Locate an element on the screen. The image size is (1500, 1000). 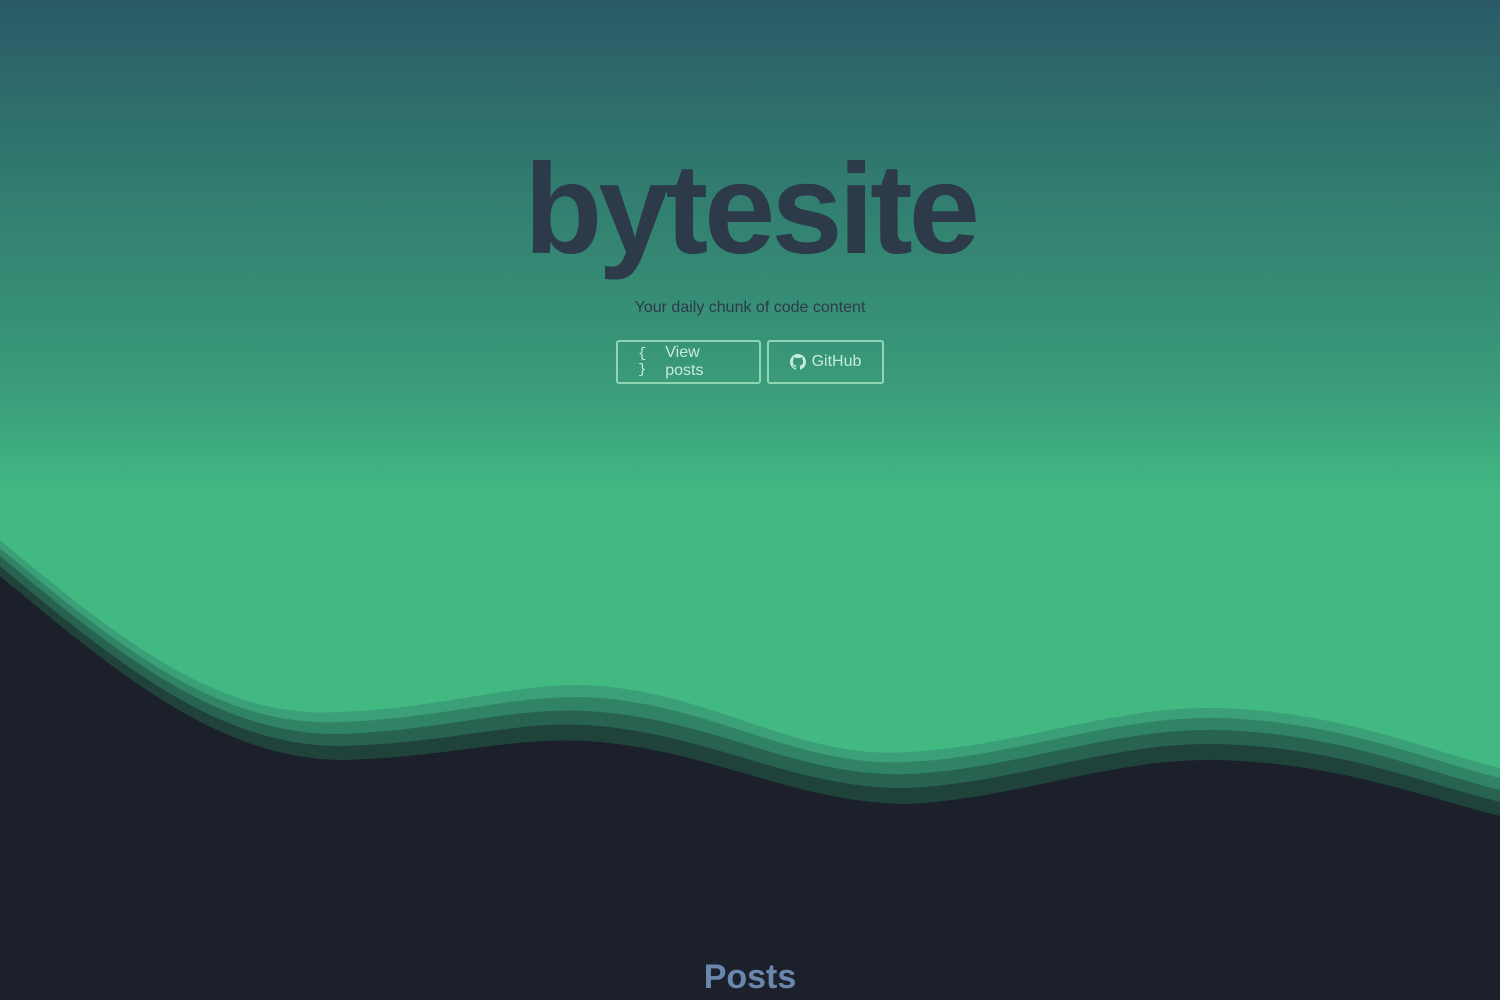
view-posts-button: { } View posts is located at coordinates (688, 362).